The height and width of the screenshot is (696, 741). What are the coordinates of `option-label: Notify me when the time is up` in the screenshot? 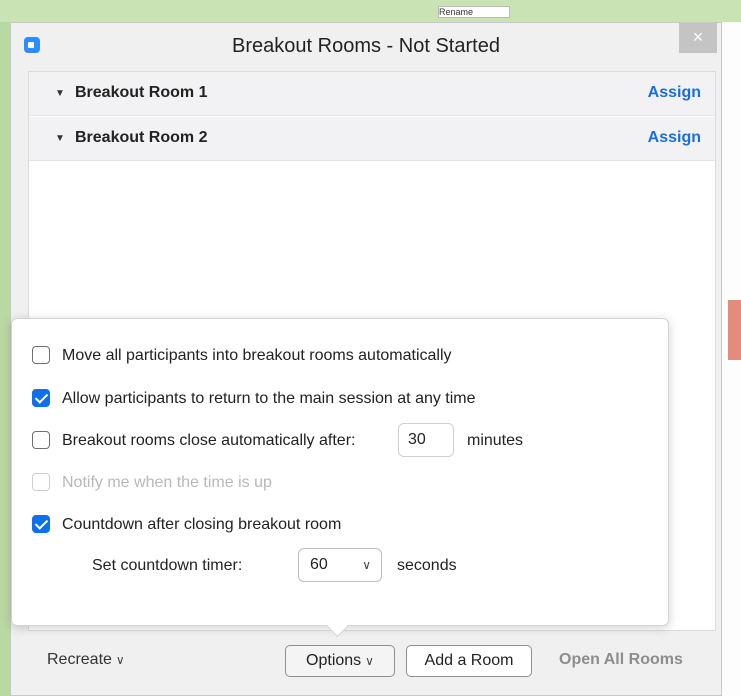 It's located at (167, 482).